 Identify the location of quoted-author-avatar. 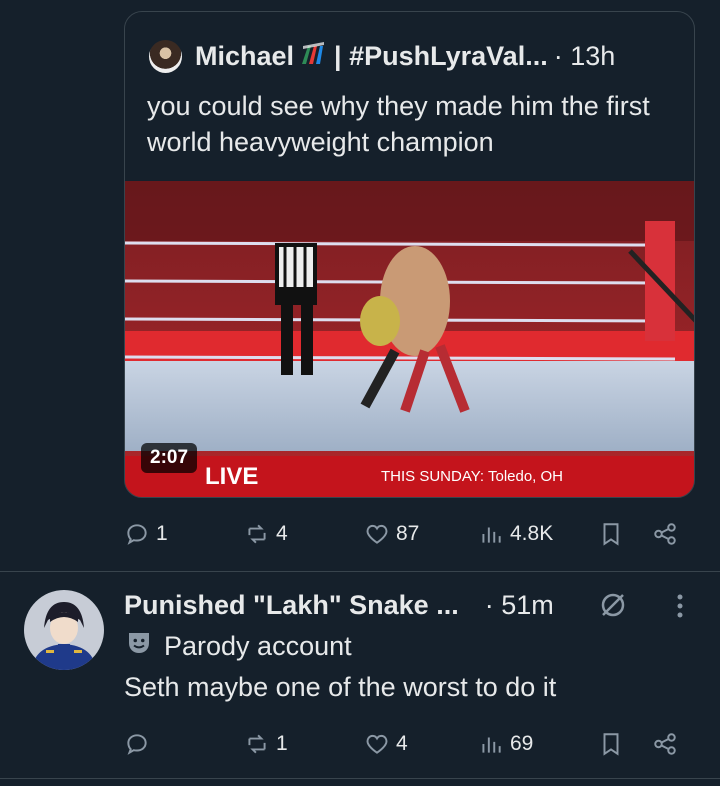
(165, 56).